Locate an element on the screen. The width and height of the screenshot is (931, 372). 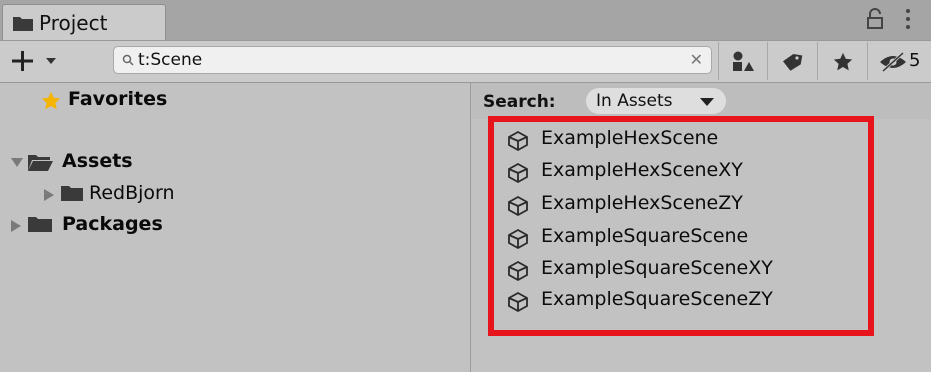
search-field: ✕ is located at coordinates (412, 60).